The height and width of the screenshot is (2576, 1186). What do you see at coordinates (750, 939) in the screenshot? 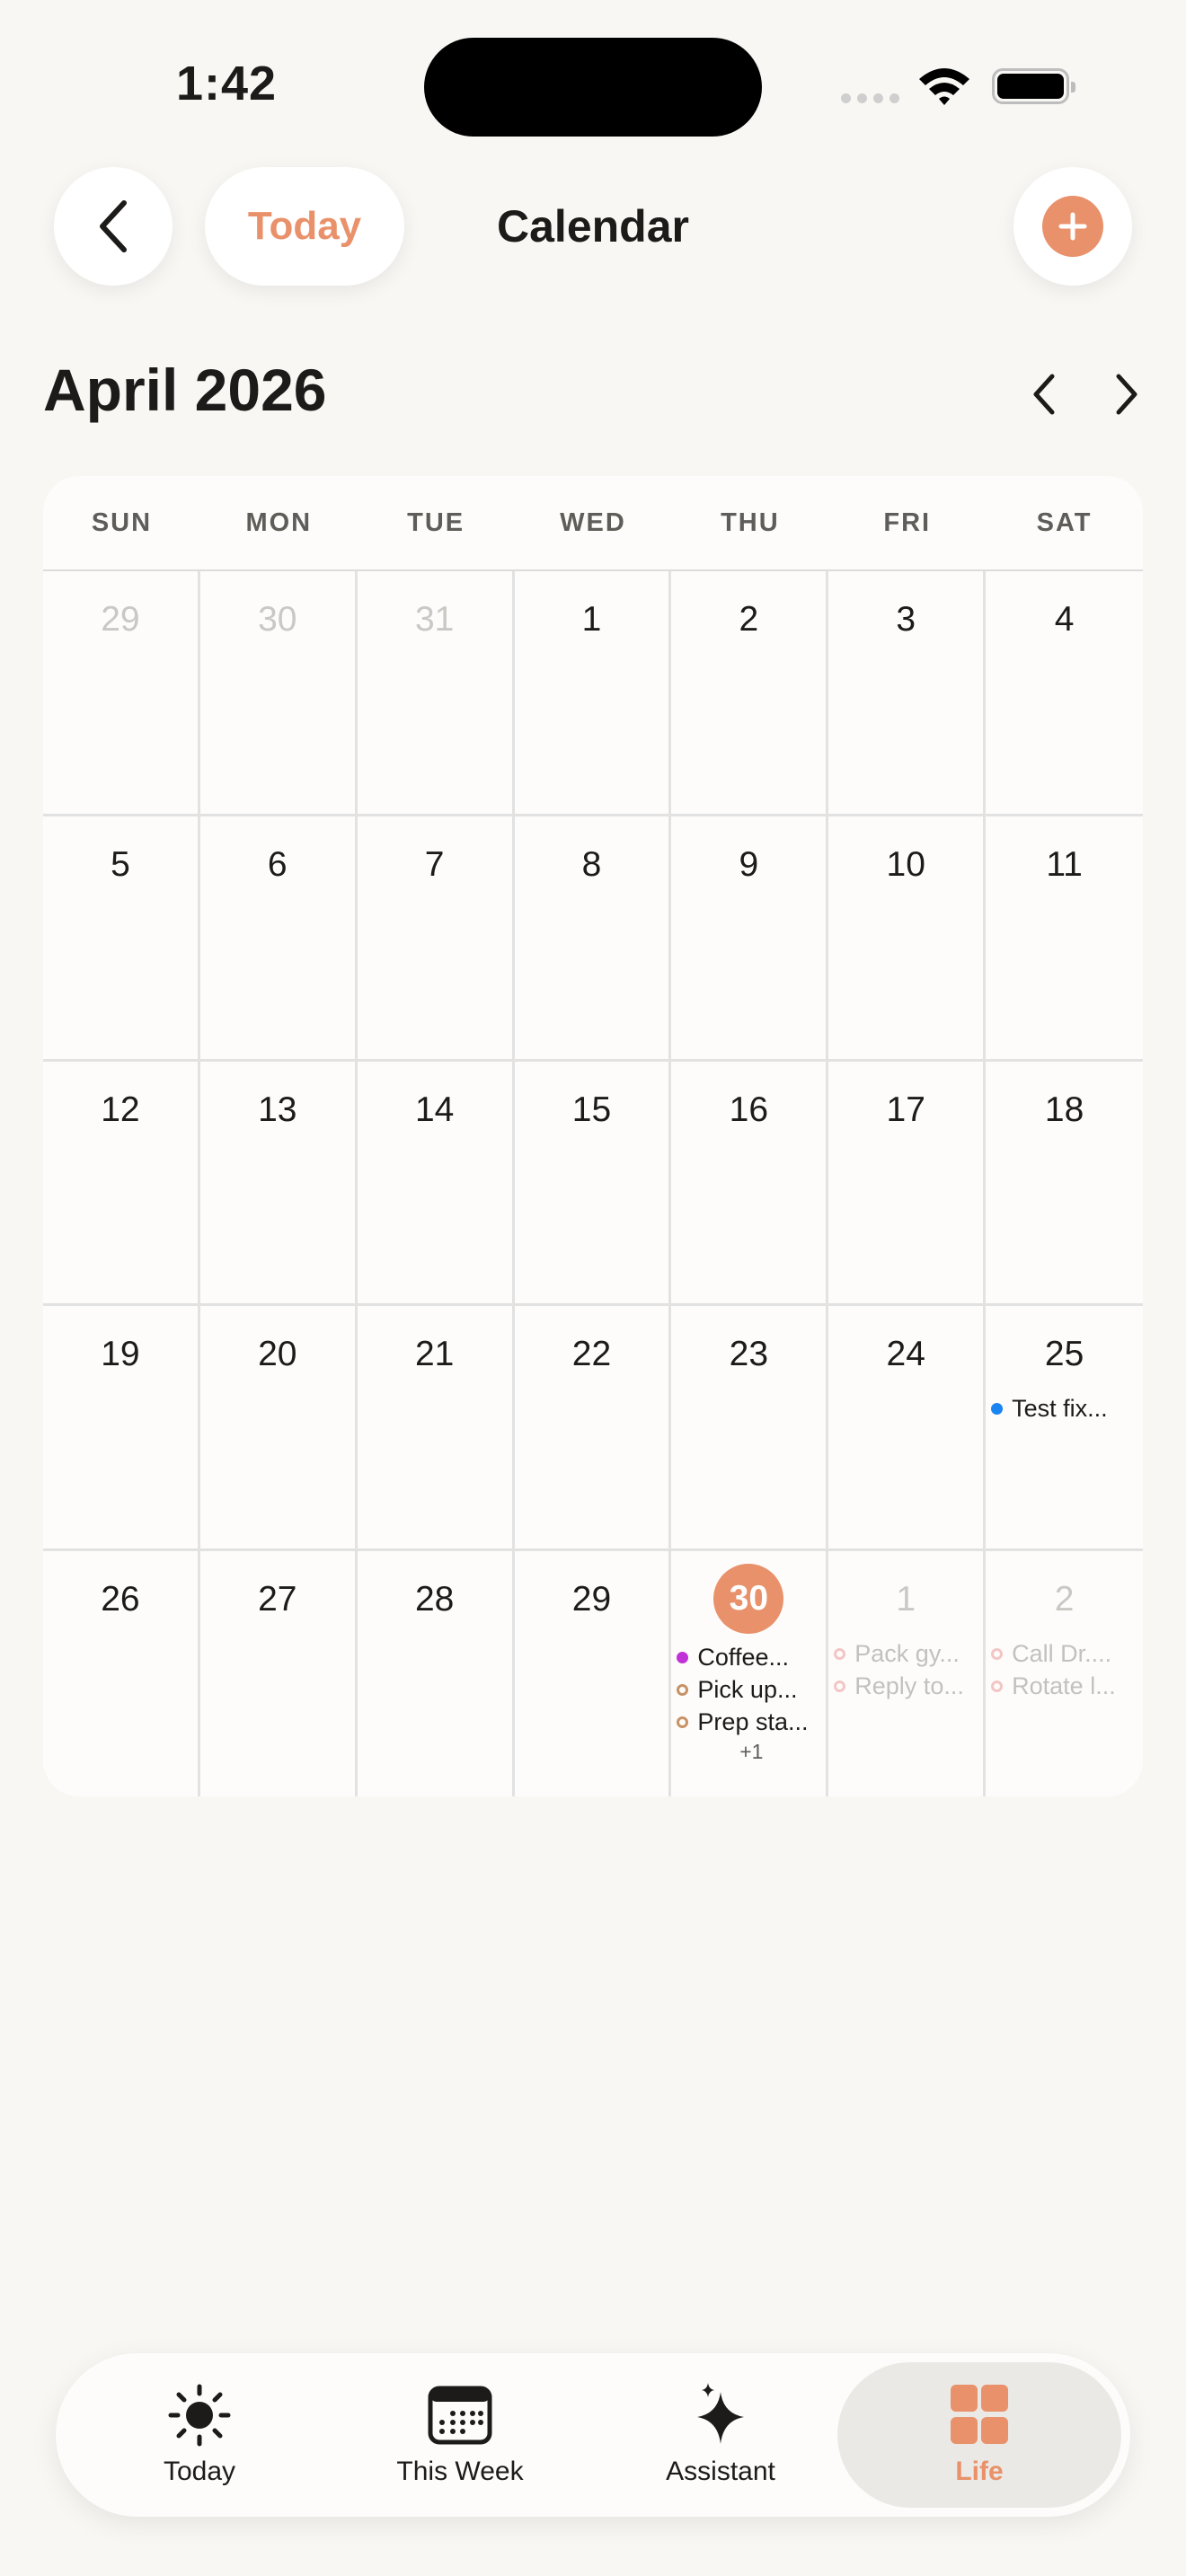
I see `day-cell: 9` at bounding box center [750, 939].